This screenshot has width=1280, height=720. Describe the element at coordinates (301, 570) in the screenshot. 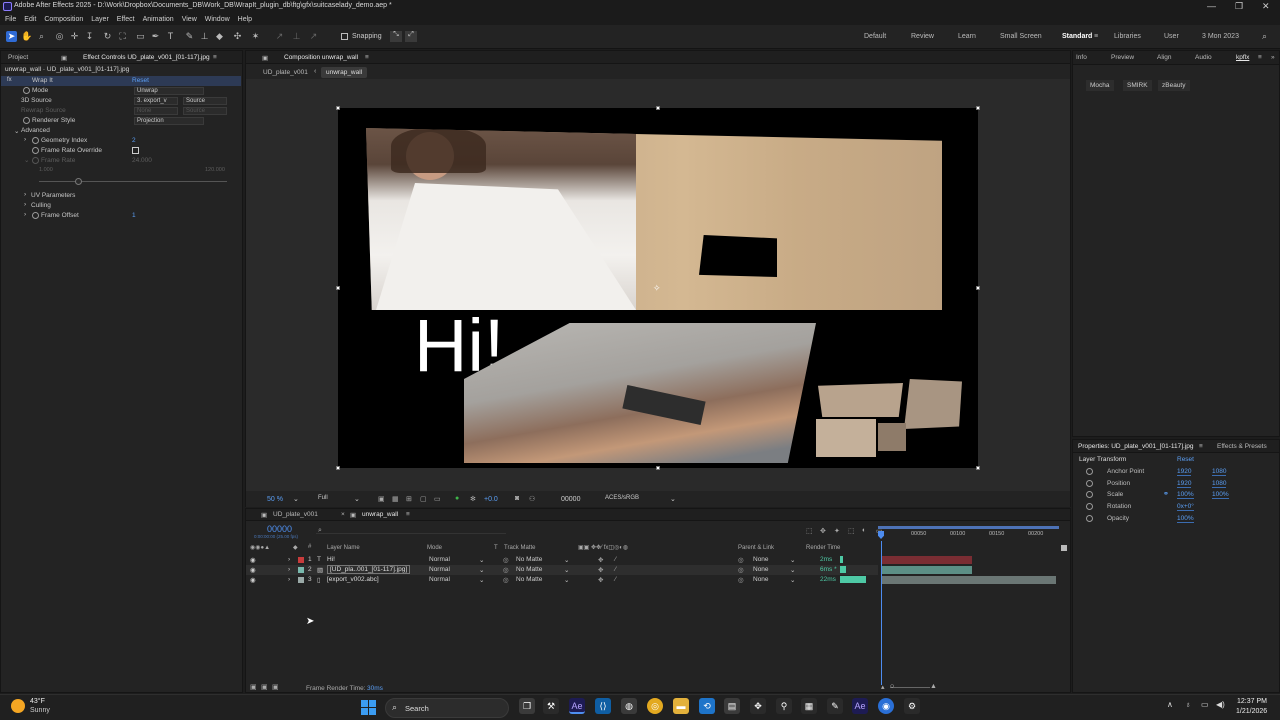

I see `layer-label-color` at that location.